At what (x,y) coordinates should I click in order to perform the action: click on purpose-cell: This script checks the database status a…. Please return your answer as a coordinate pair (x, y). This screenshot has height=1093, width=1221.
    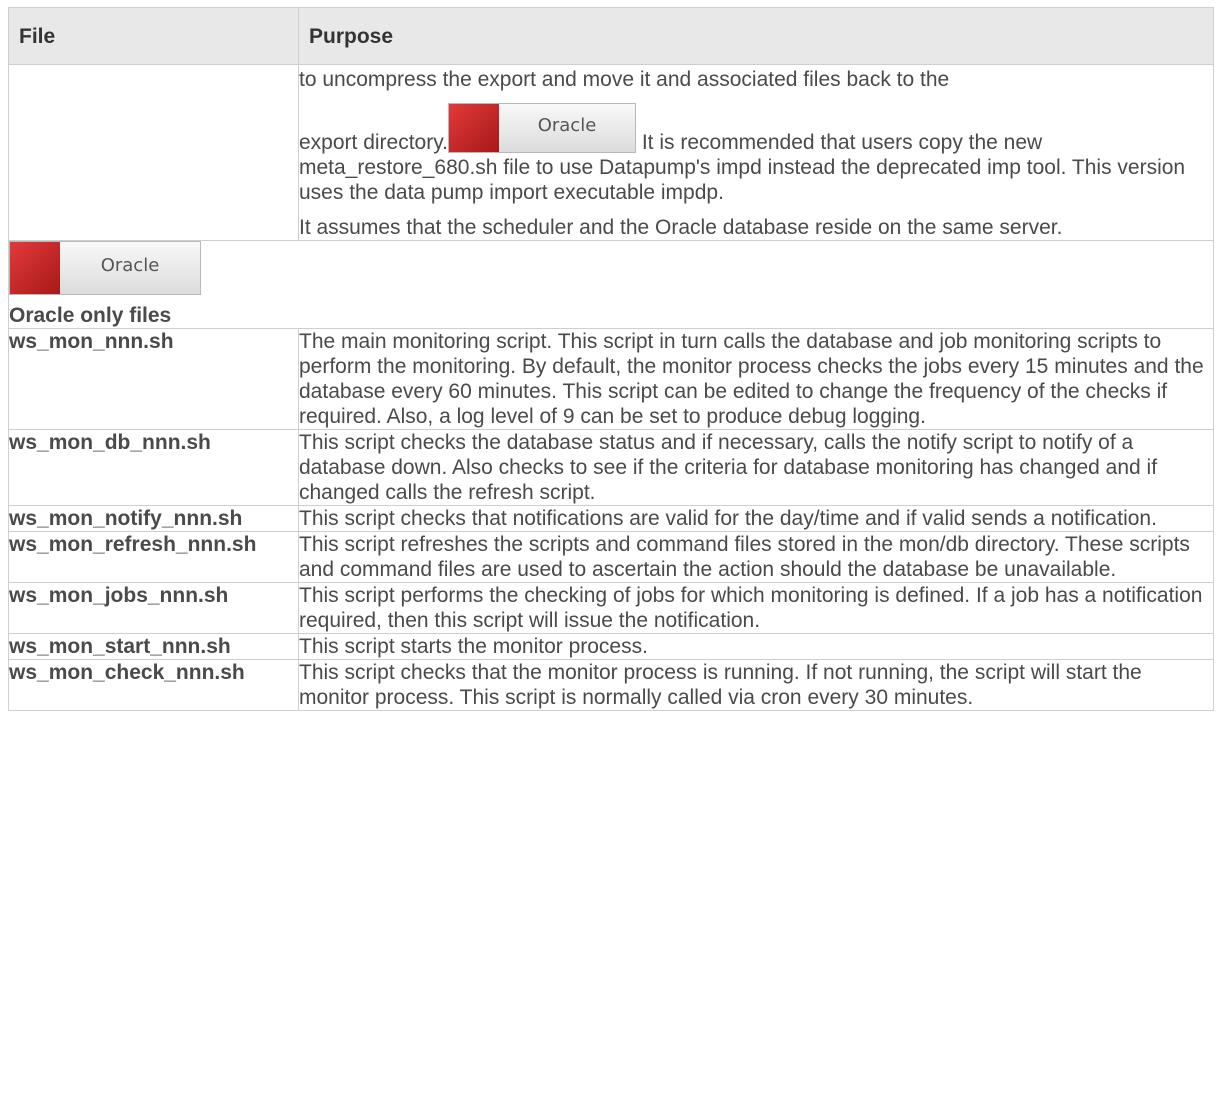
    Looking at the image, I should click on (756, 467).